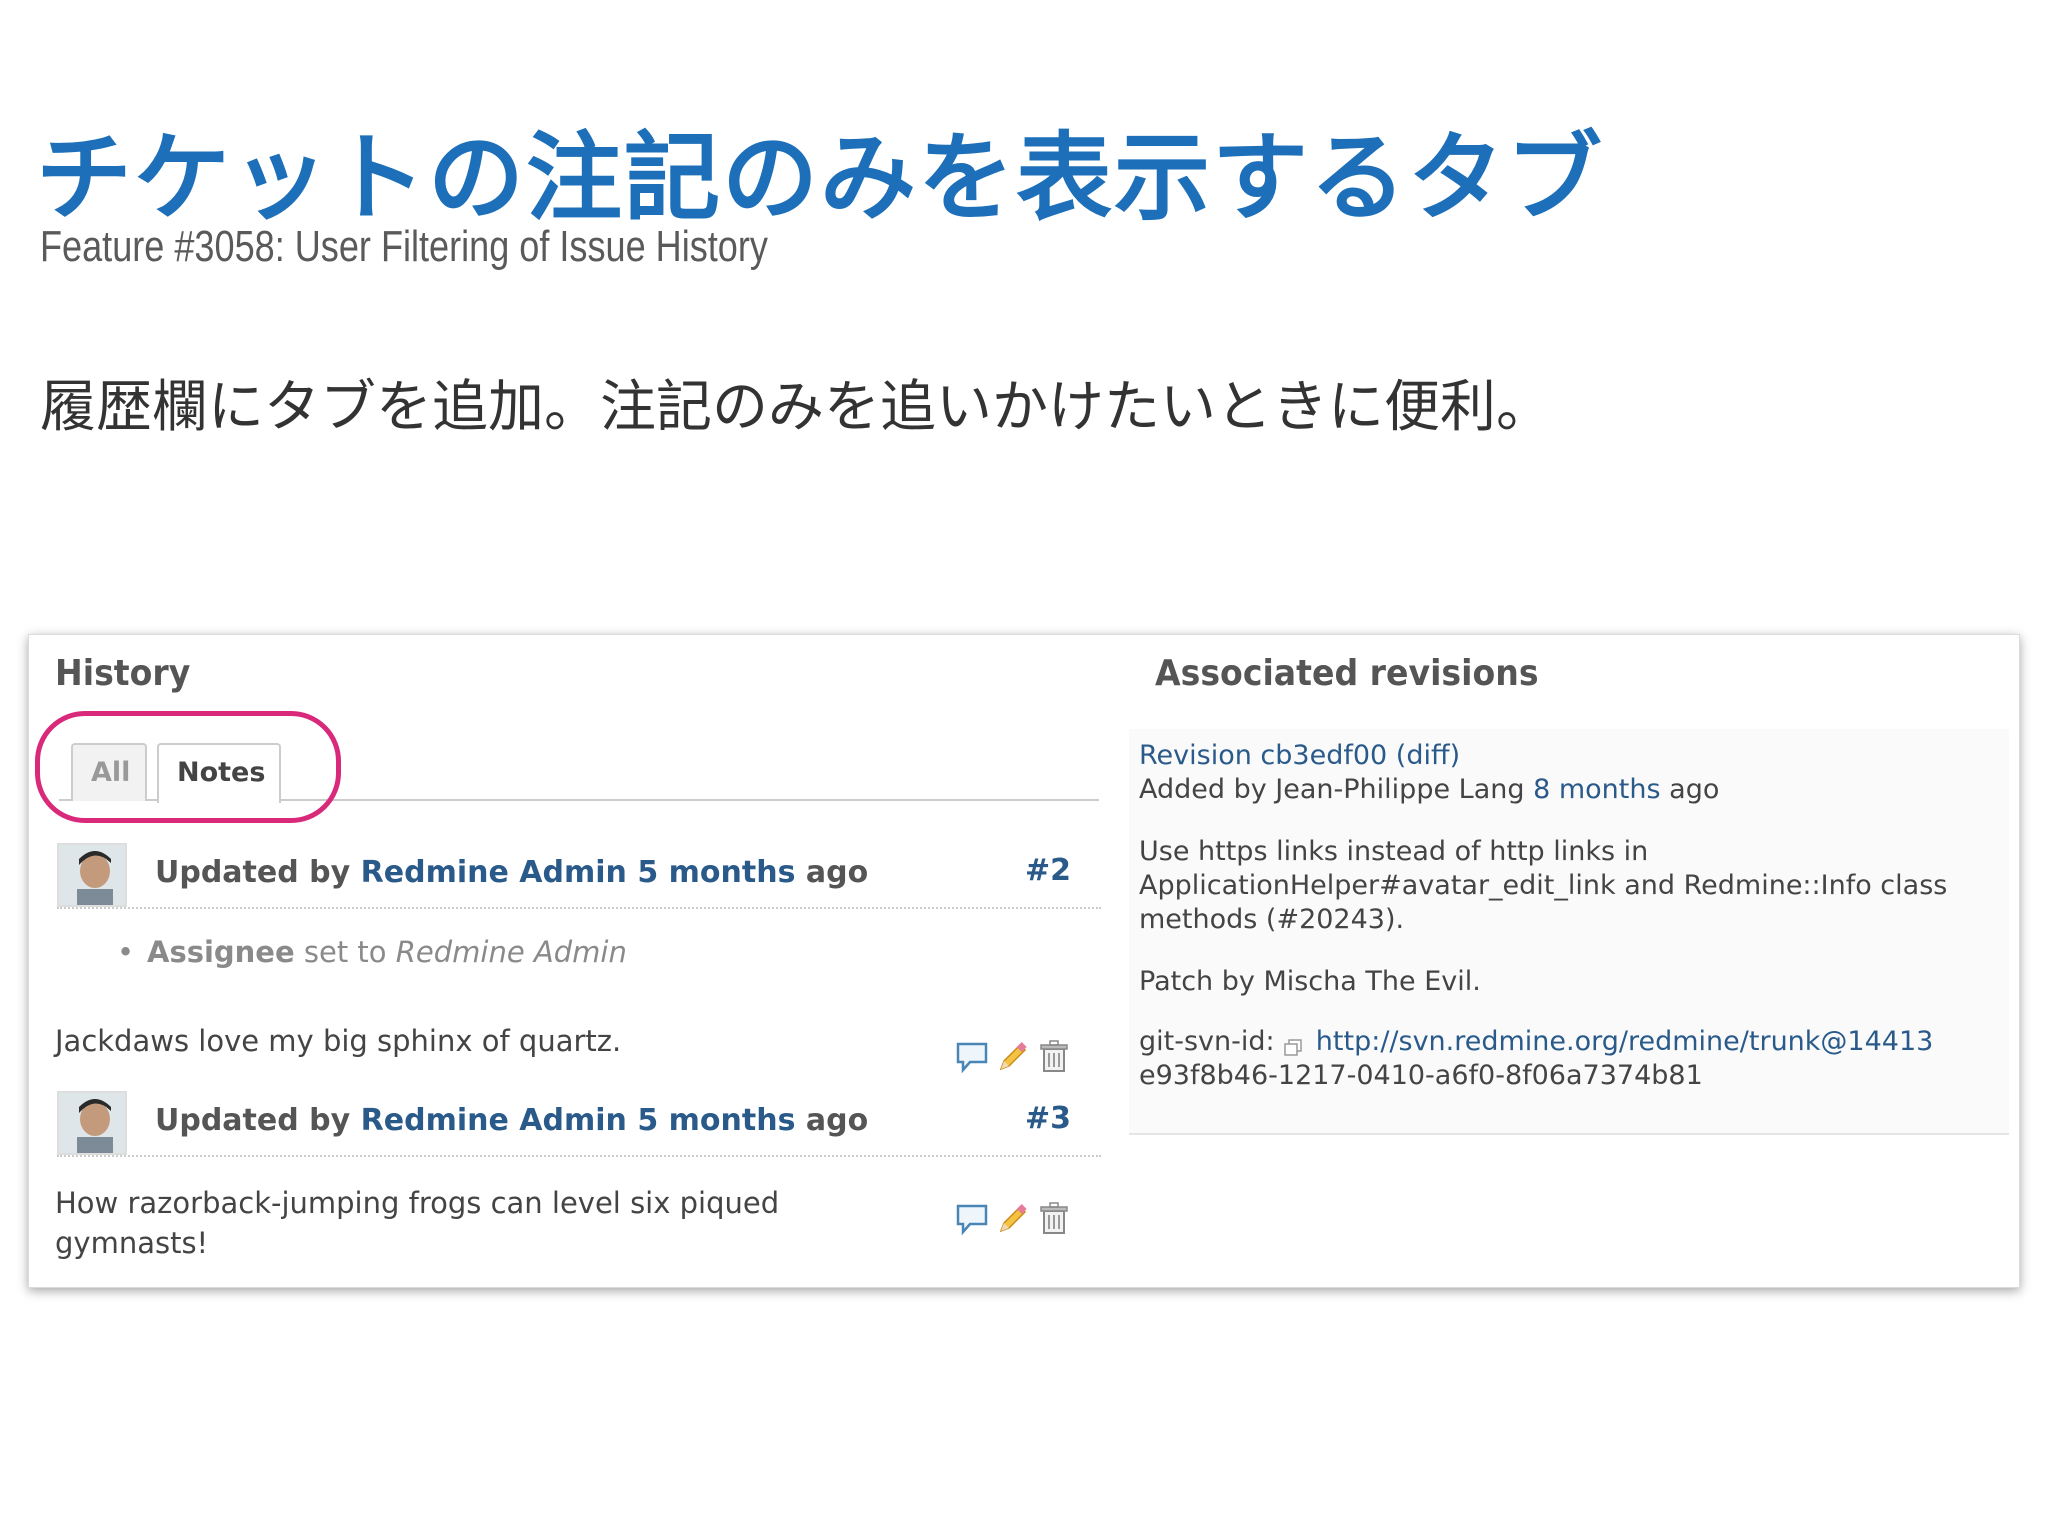 The width and height of the screenshot is (2048, 1536). What do you see at coordinates (820, 178) in the screenshot?
I see `slide-title: チケットの注記のみを表示するタブ` at bounding box center [820, 178].